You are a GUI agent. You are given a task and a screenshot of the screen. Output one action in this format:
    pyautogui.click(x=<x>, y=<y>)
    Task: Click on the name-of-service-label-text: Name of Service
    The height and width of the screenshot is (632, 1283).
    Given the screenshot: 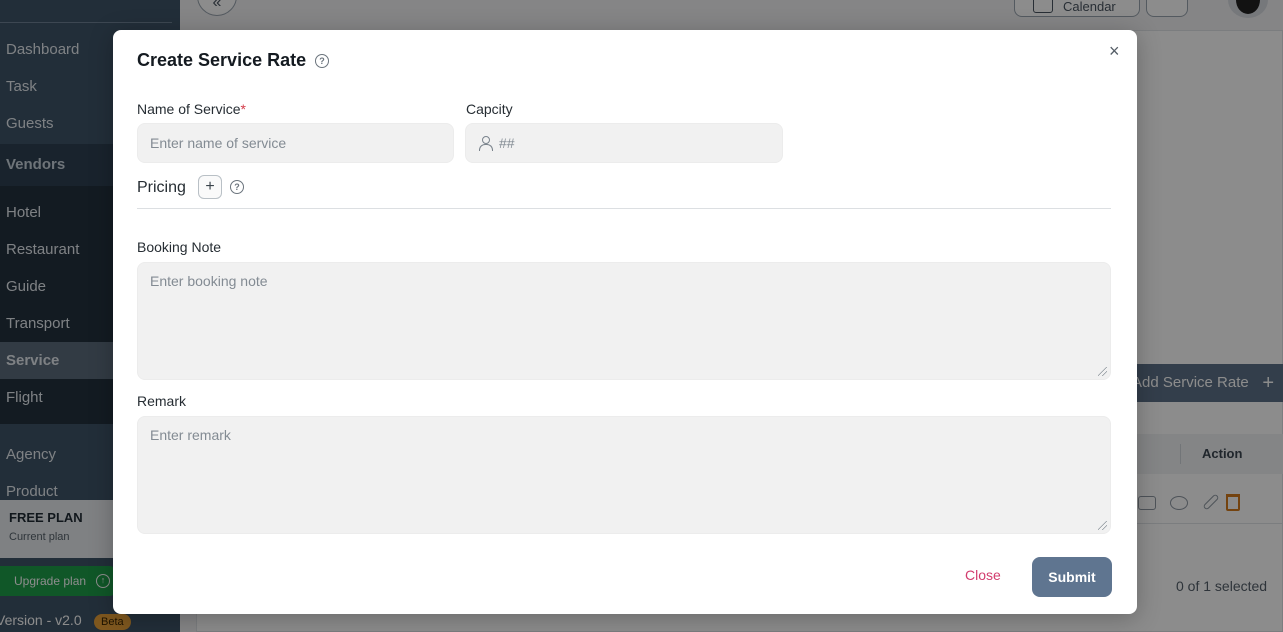 What is the action you would take?
    pyautogui.click(x=189, y=109)
    